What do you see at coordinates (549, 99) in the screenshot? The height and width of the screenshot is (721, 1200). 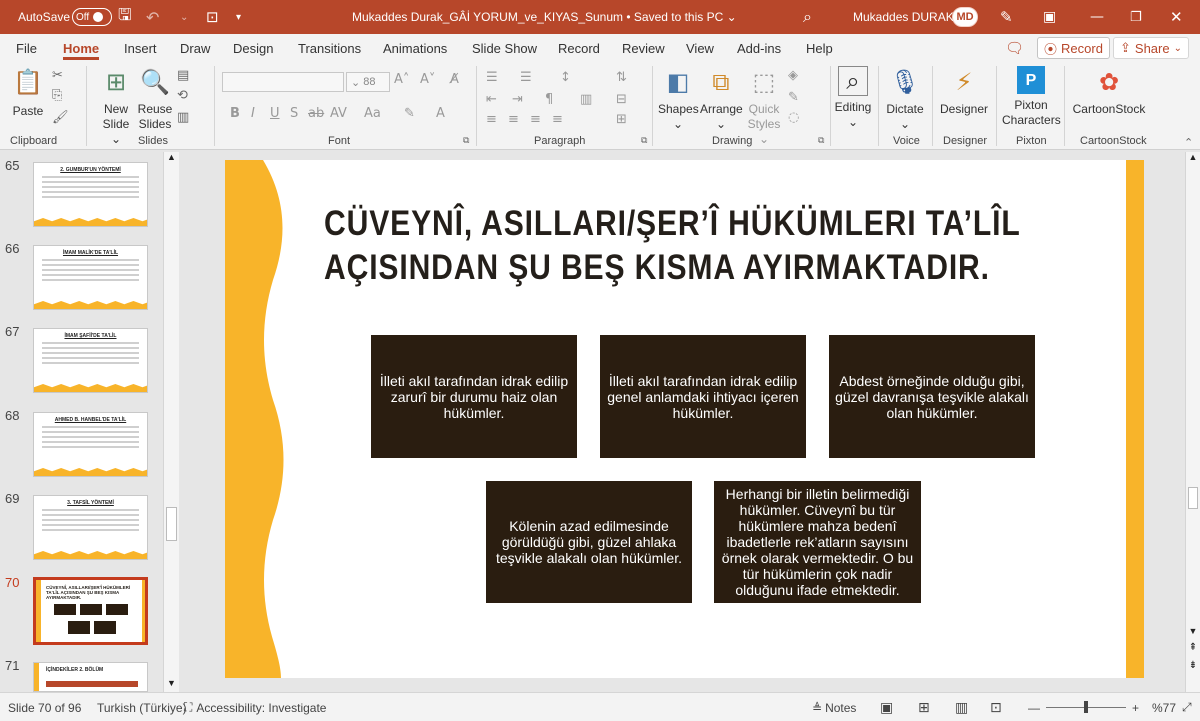 I see `rtl-icon: ¶` at bounding box center [549, 99].